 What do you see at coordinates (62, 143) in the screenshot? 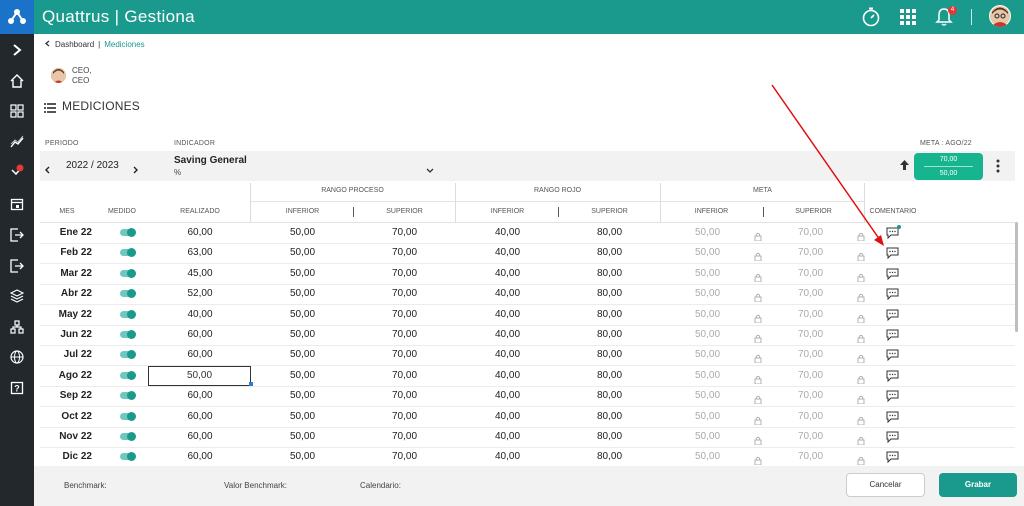
I see `periodo-label: PERIODO` at bounding box center [62, 143].